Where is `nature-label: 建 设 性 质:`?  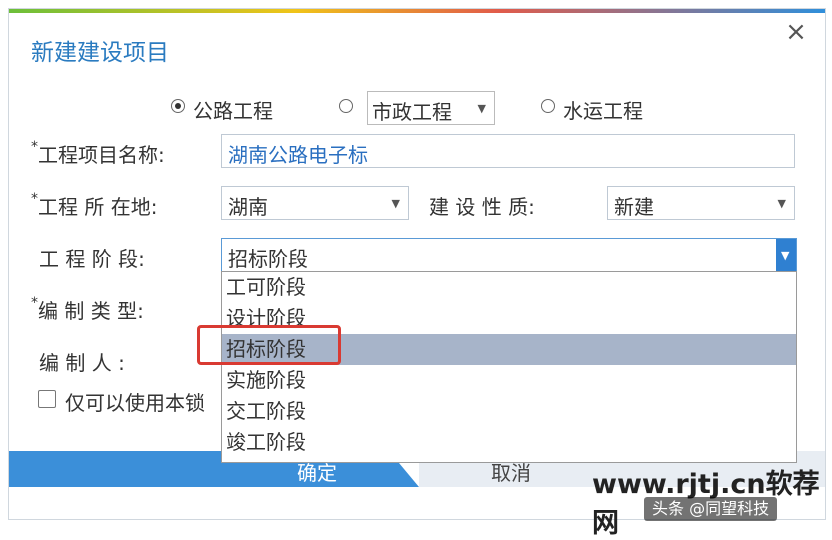
nature-label: 建 设 性 质: is located at coordinates (482, 207).